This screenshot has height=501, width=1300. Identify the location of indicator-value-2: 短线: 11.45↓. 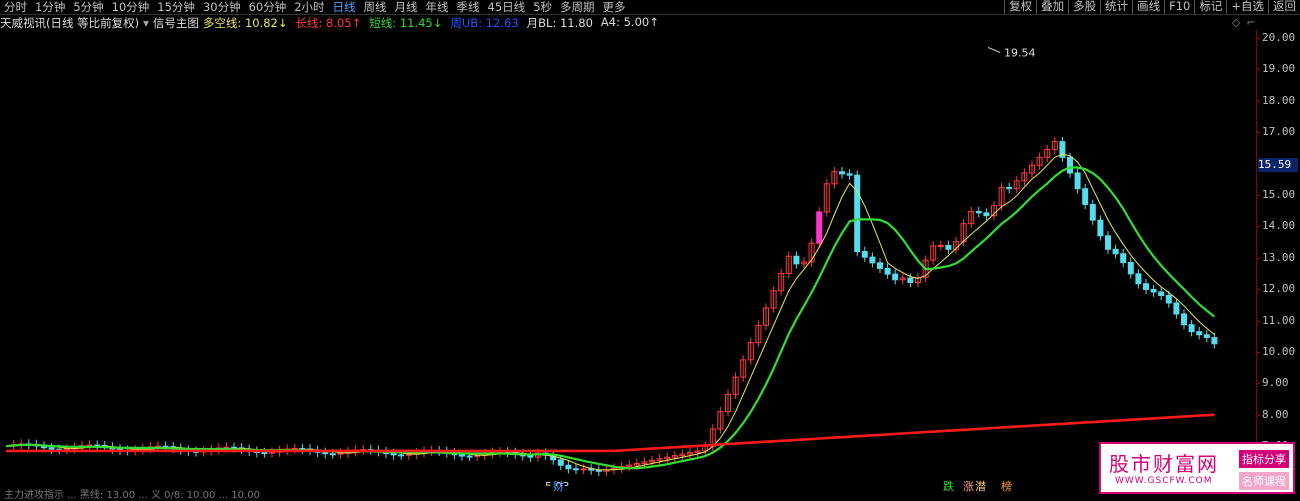
(406, 23).